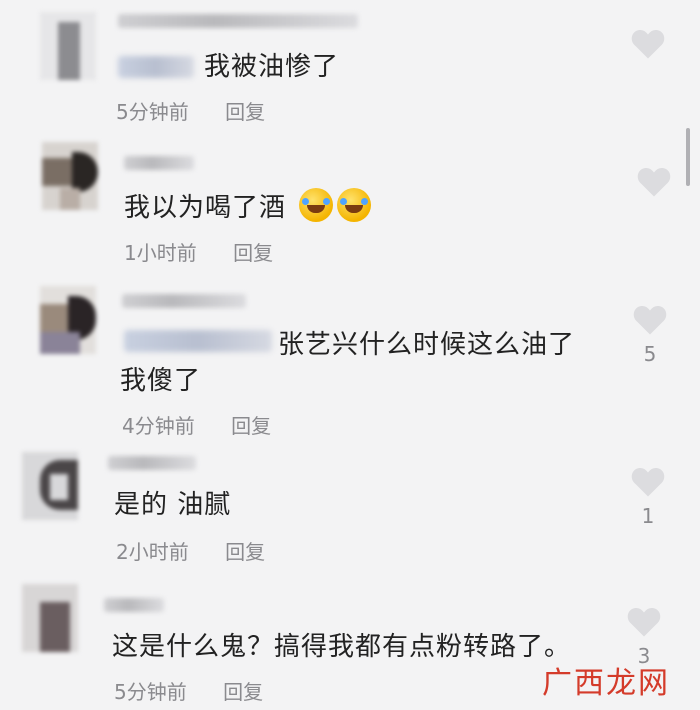 This screenshot has height=710, width=700. What do you see at coordinates (190, 550) in the screenshot?
I see `comment-meta: 2小时前 回复` at bounding box center [190, 550].